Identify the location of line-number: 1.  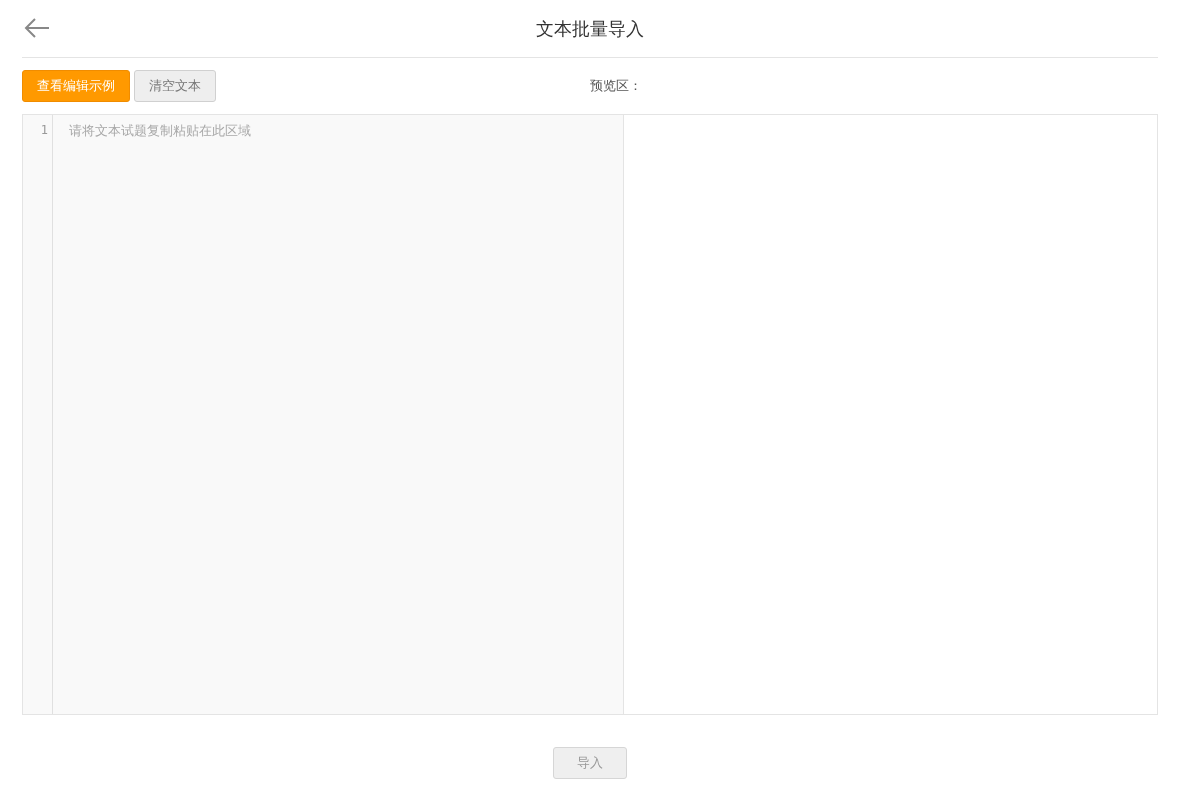
(44, 130).